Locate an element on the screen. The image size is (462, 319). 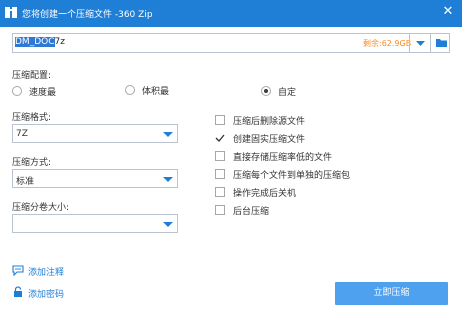
start-compress-button: 立即压缩 is located at coordinates (391, 293).